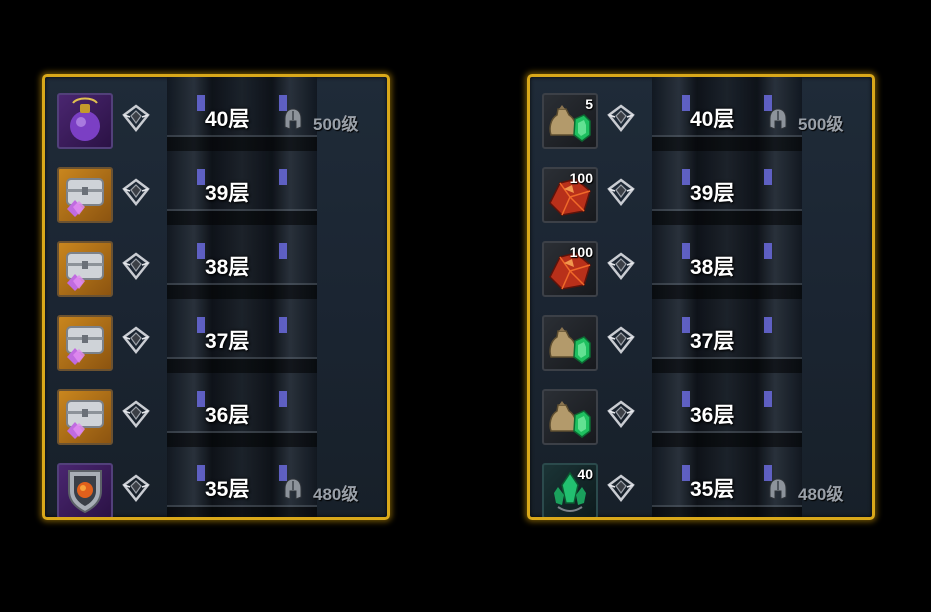 Image resolution: width=931 pixels, height=612 pixels. Describe the element at coordinates (570, 121) in the screenshot. I see `reward-item-slot: 5` at that location.